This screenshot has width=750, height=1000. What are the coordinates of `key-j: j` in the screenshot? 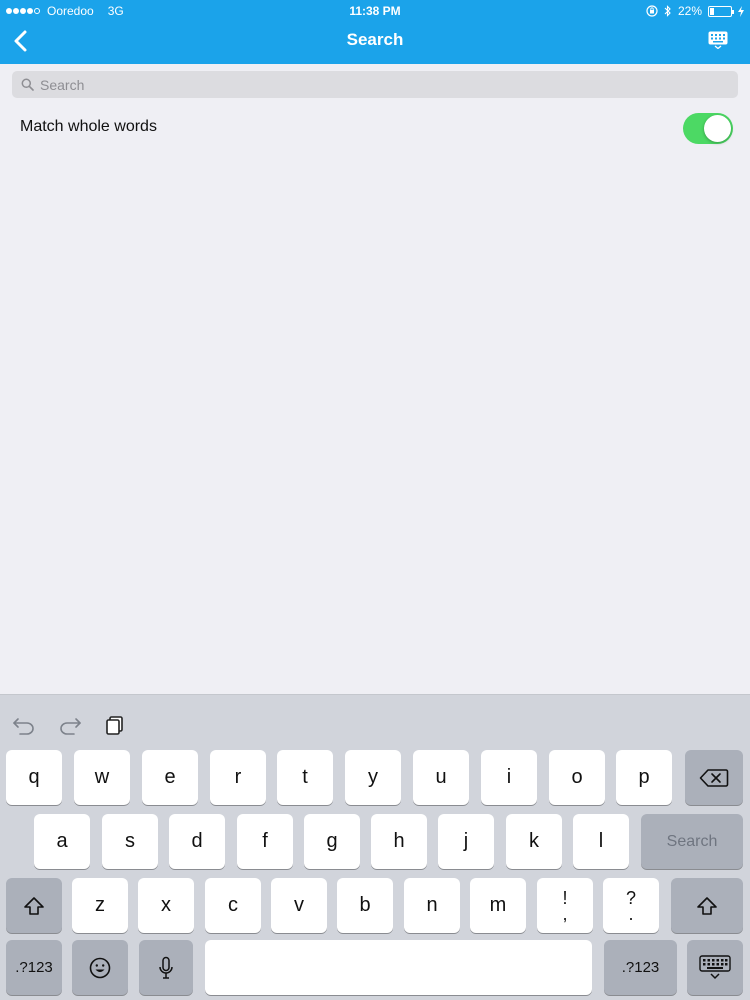 It's located at (466, 841).